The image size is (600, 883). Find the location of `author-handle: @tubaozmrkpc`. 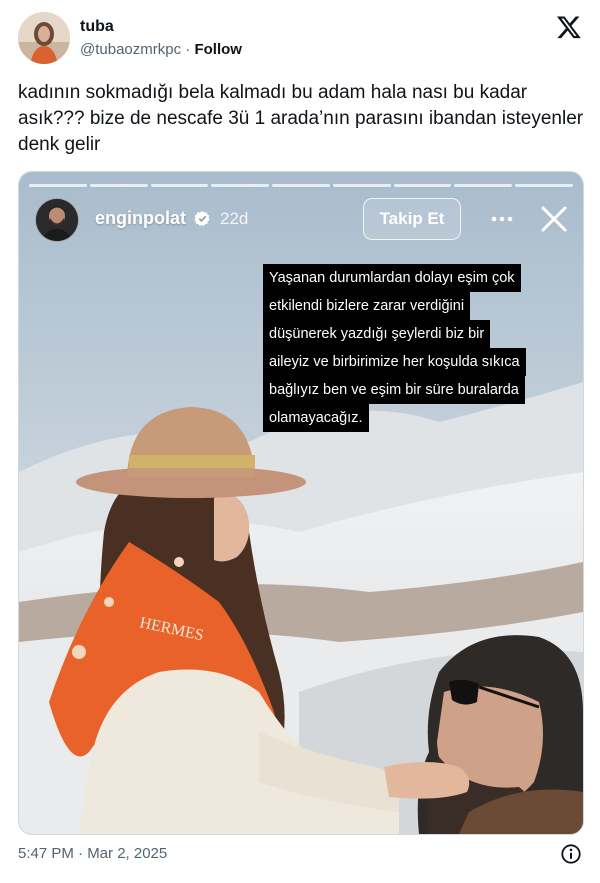

author-handle: @tubaozmrkpc is located at coordinates (130, 49).